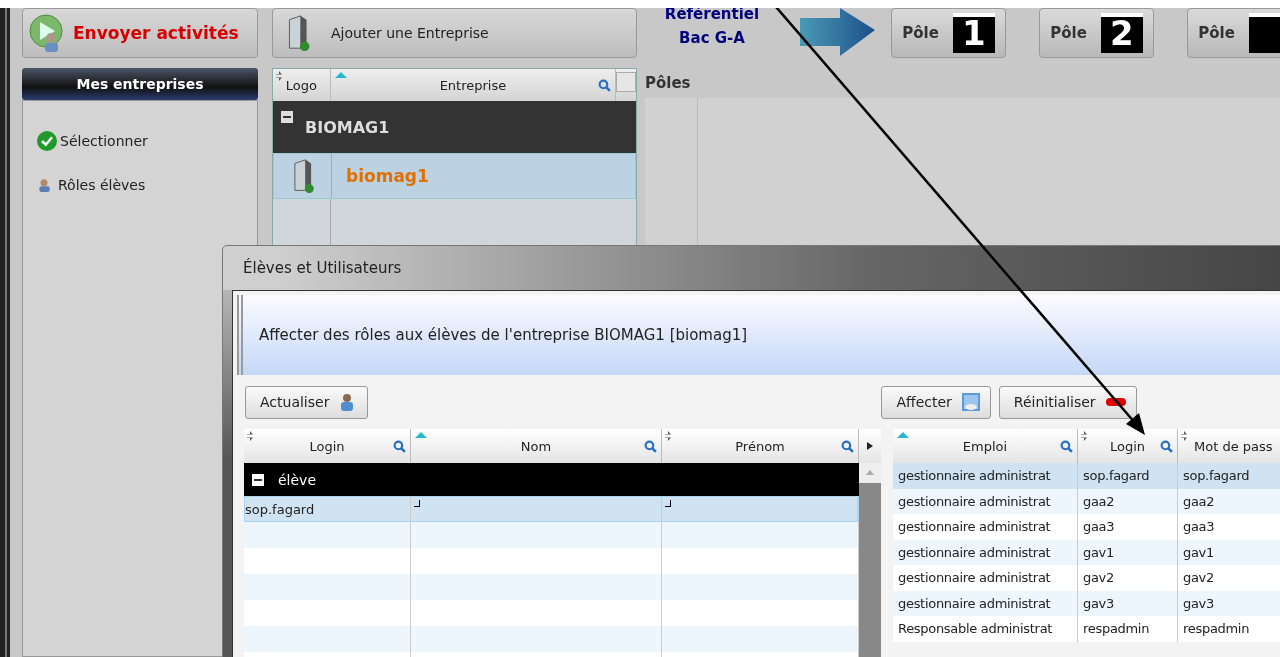  I want to click on referential-label: Bac G-A, so click(712, 38).